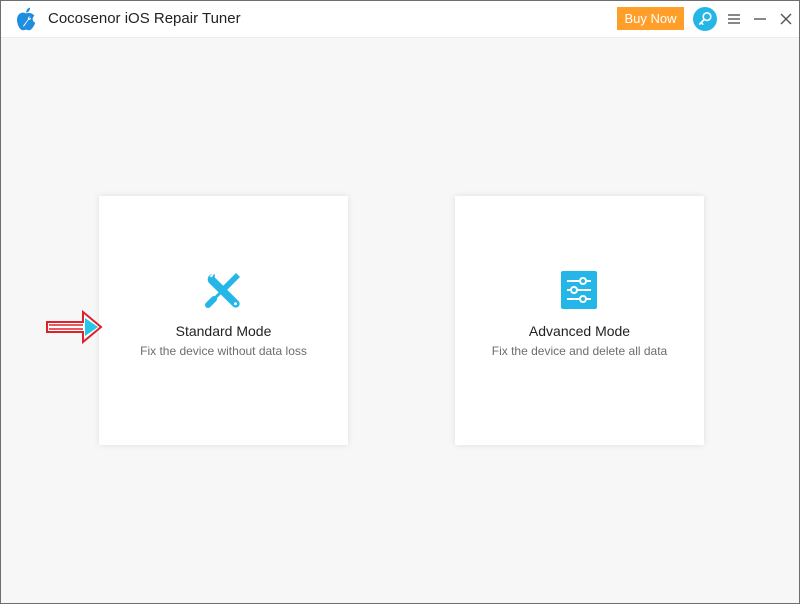  Describe the element at coordinates (579, 290) in the screenshot. I see `sliders-icon` at that location.